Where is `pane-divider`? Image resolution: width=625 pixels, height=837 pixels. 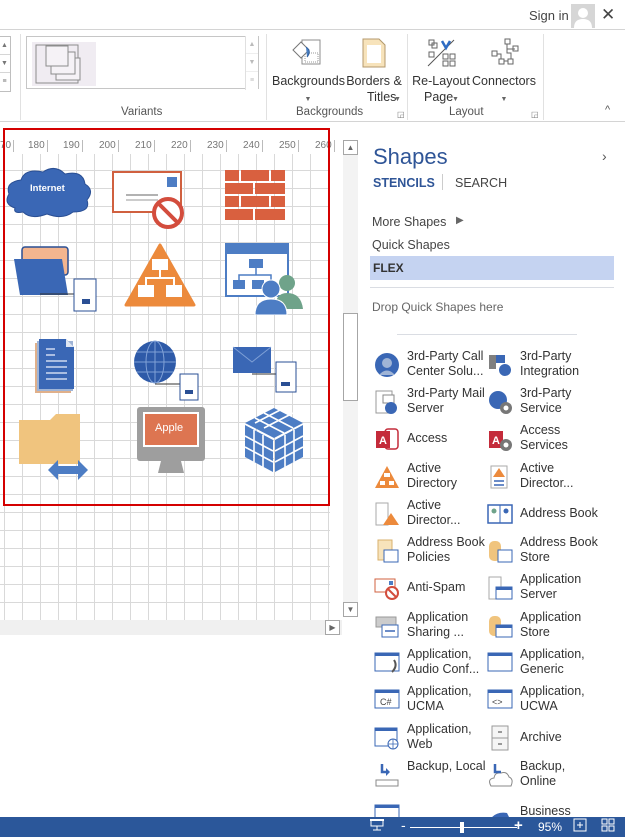 pane-divider is located at coordinates (487, 334).